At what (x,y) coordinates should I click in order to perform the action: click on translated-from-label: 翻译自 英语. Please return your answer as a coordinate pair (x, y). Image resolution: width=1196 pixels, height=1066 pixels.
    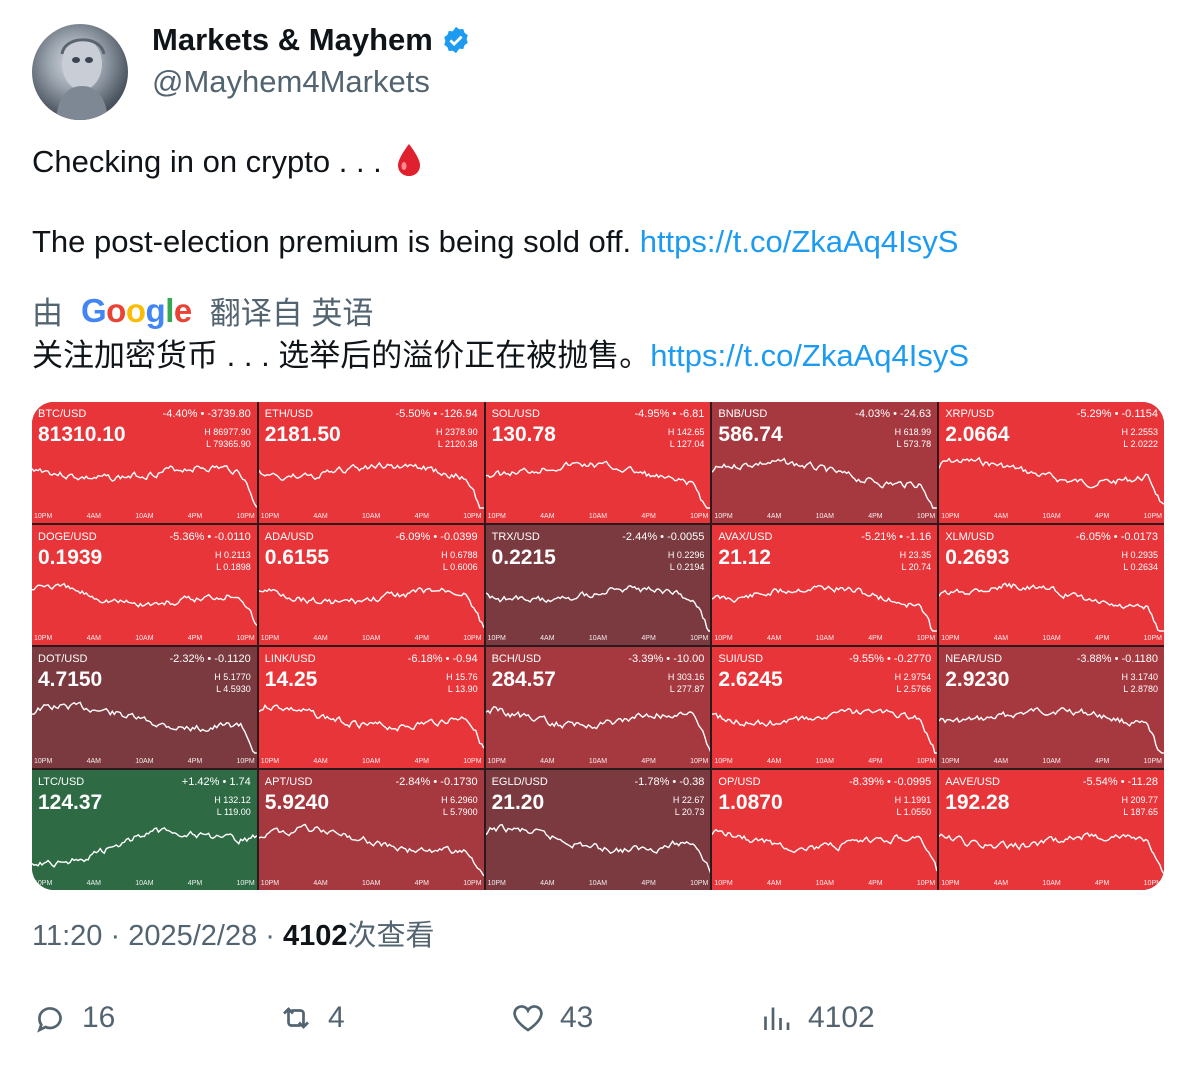
    Looking at the image, I should click on (292, 310).